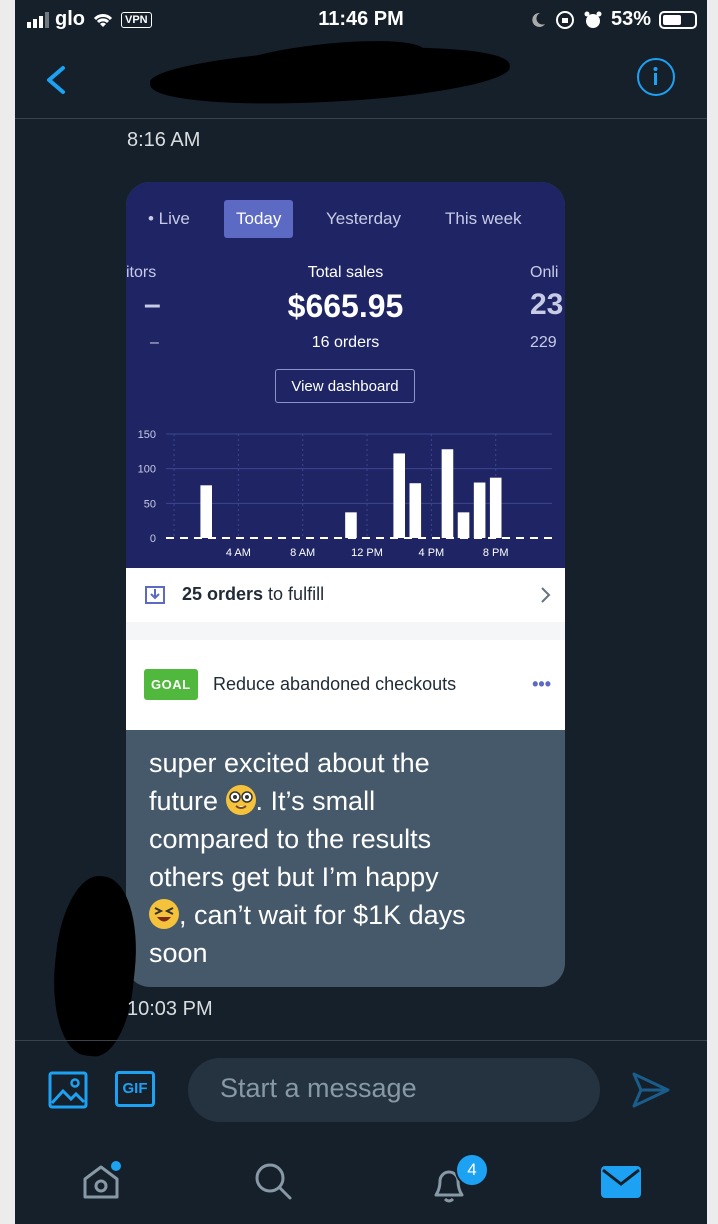 Image resolution: width=718 pixels, height=1224 pixels. I want to click on sales-bar-chart: 150 100 50 0 4 AM 8 AM 12 PM 4 PM 8 PM, so click(345, 494).